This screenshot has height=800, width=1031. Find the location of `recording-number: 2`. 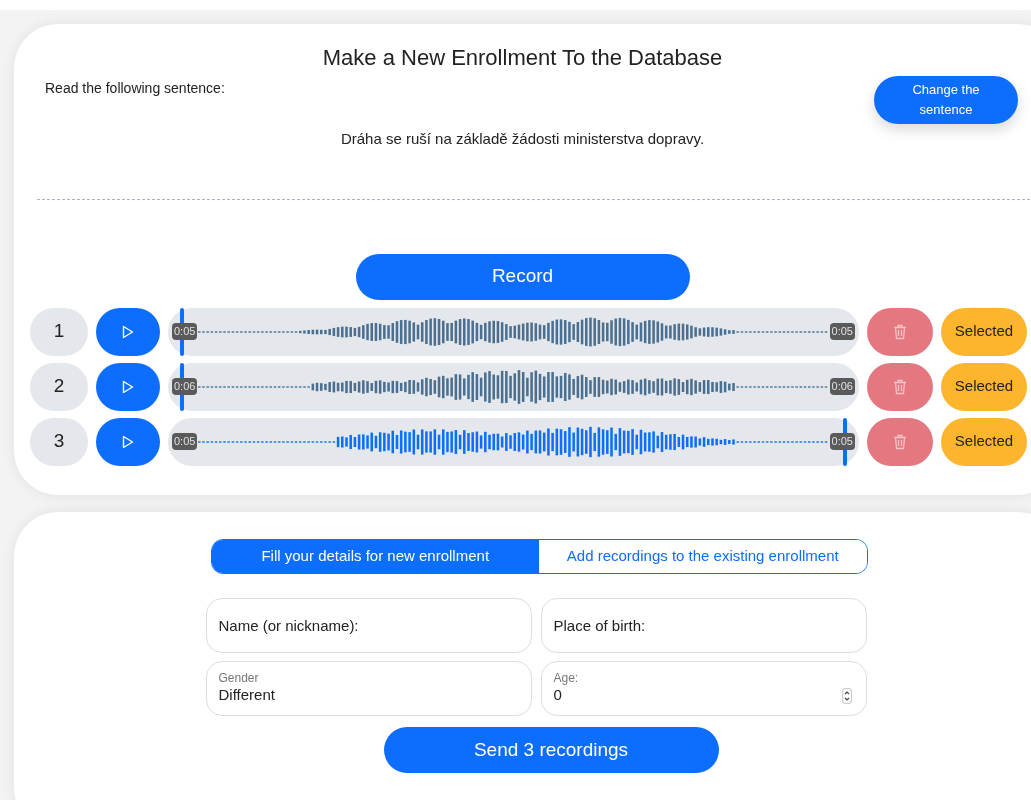

recording-number: 2 is located at coordinates (59, 386).